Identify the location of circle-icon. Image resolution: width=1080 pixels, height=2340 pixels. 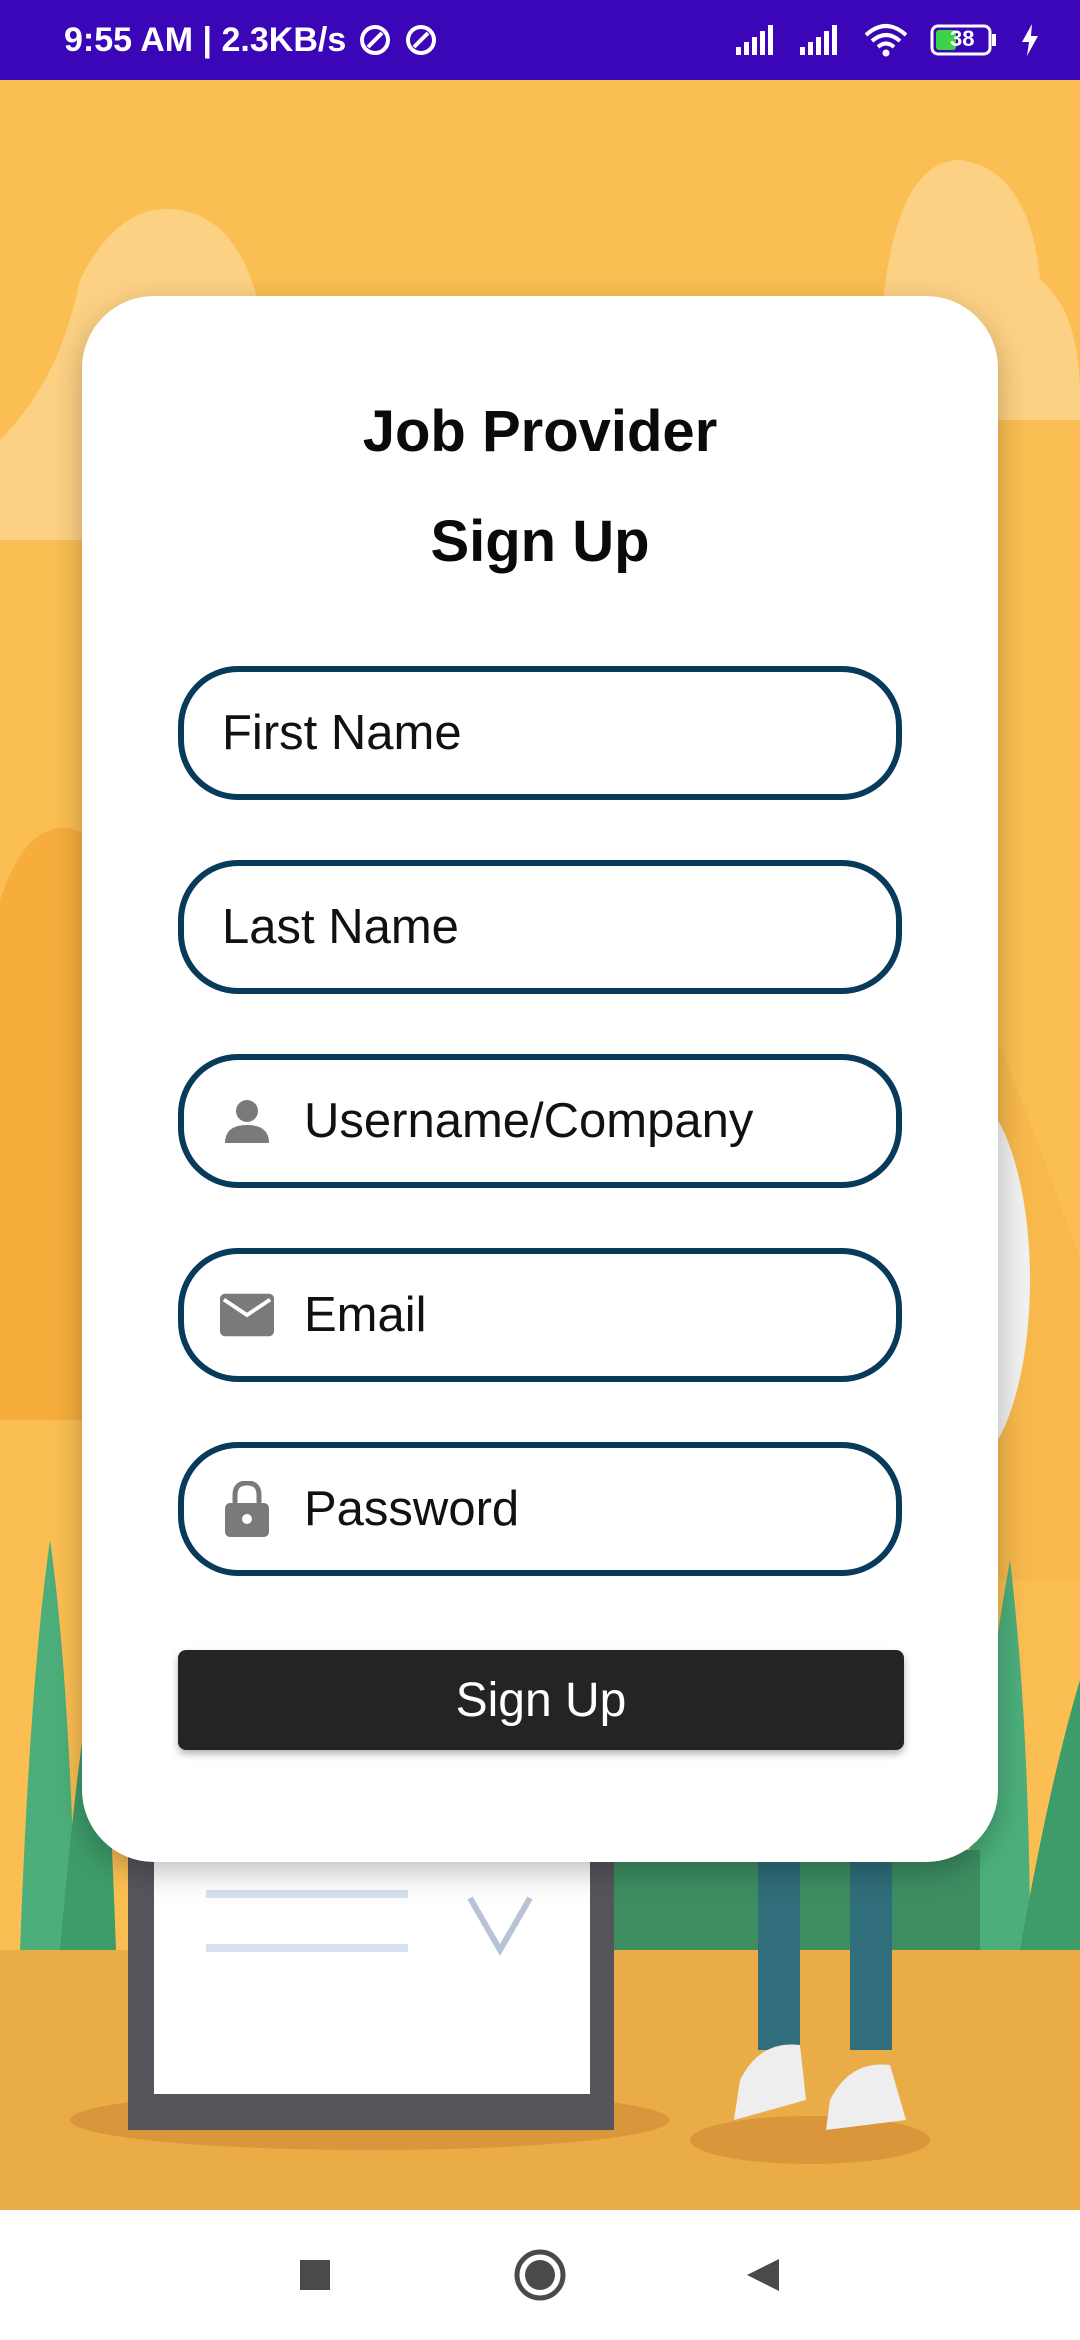
(540, 2275).